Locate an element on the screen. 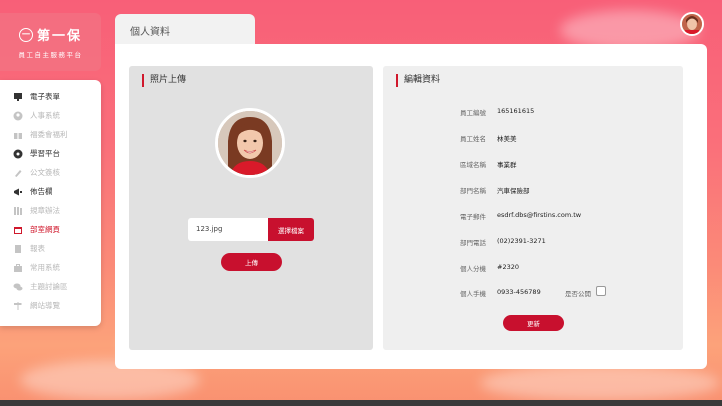  field-employee-name: 員工姓名 林美美 is located at coordinates (533, 139).